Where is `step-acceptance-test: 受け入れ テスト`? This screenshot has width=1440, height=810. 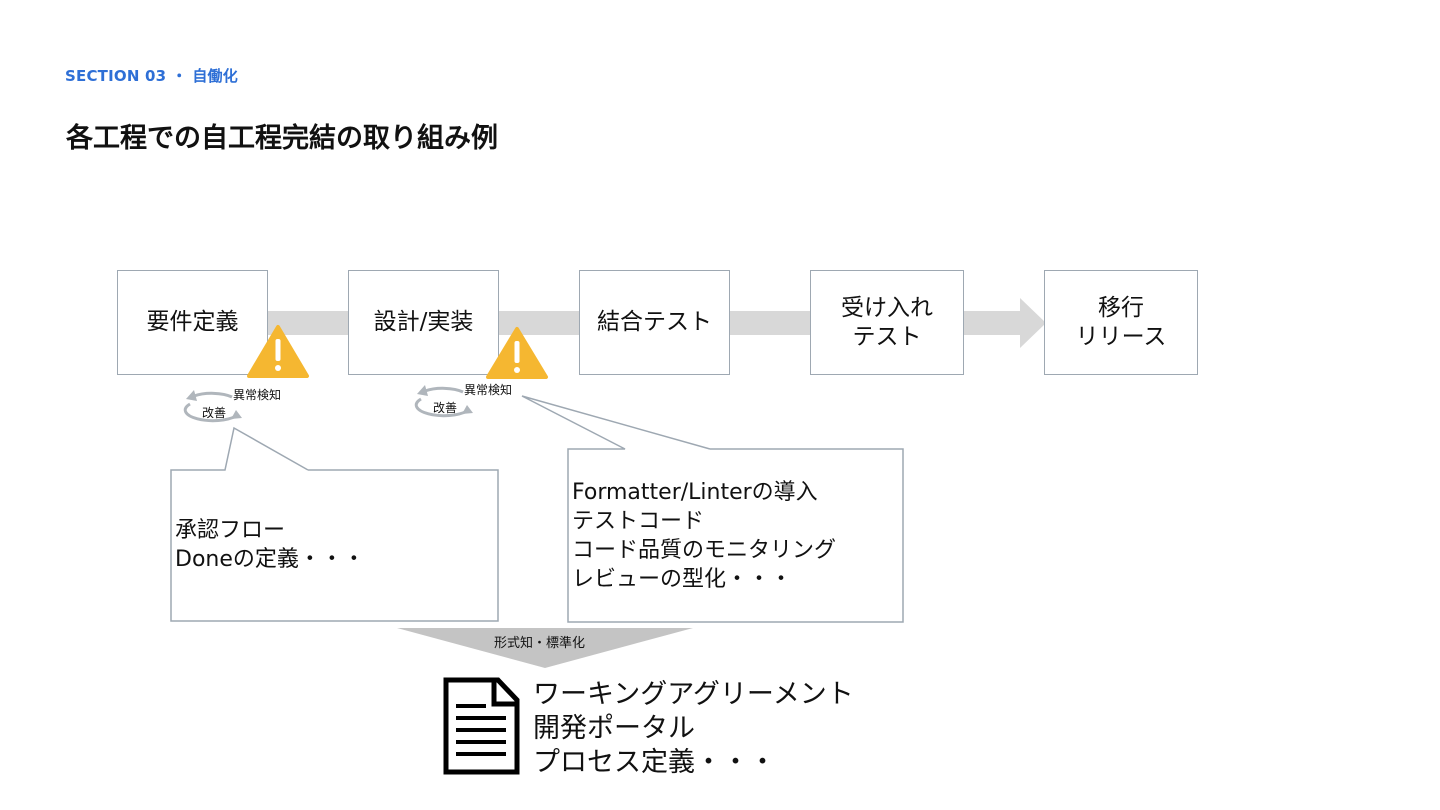 step-acceptance-test: 受け入れ テスト is located at coordinates (887, 322).